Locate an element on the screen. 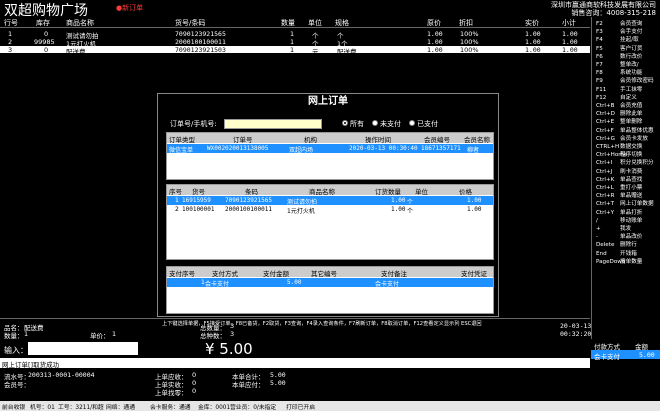 The height and width of the screenshot is (411, 660). col-name: 商品名称 is located at coordinates (80, 23).